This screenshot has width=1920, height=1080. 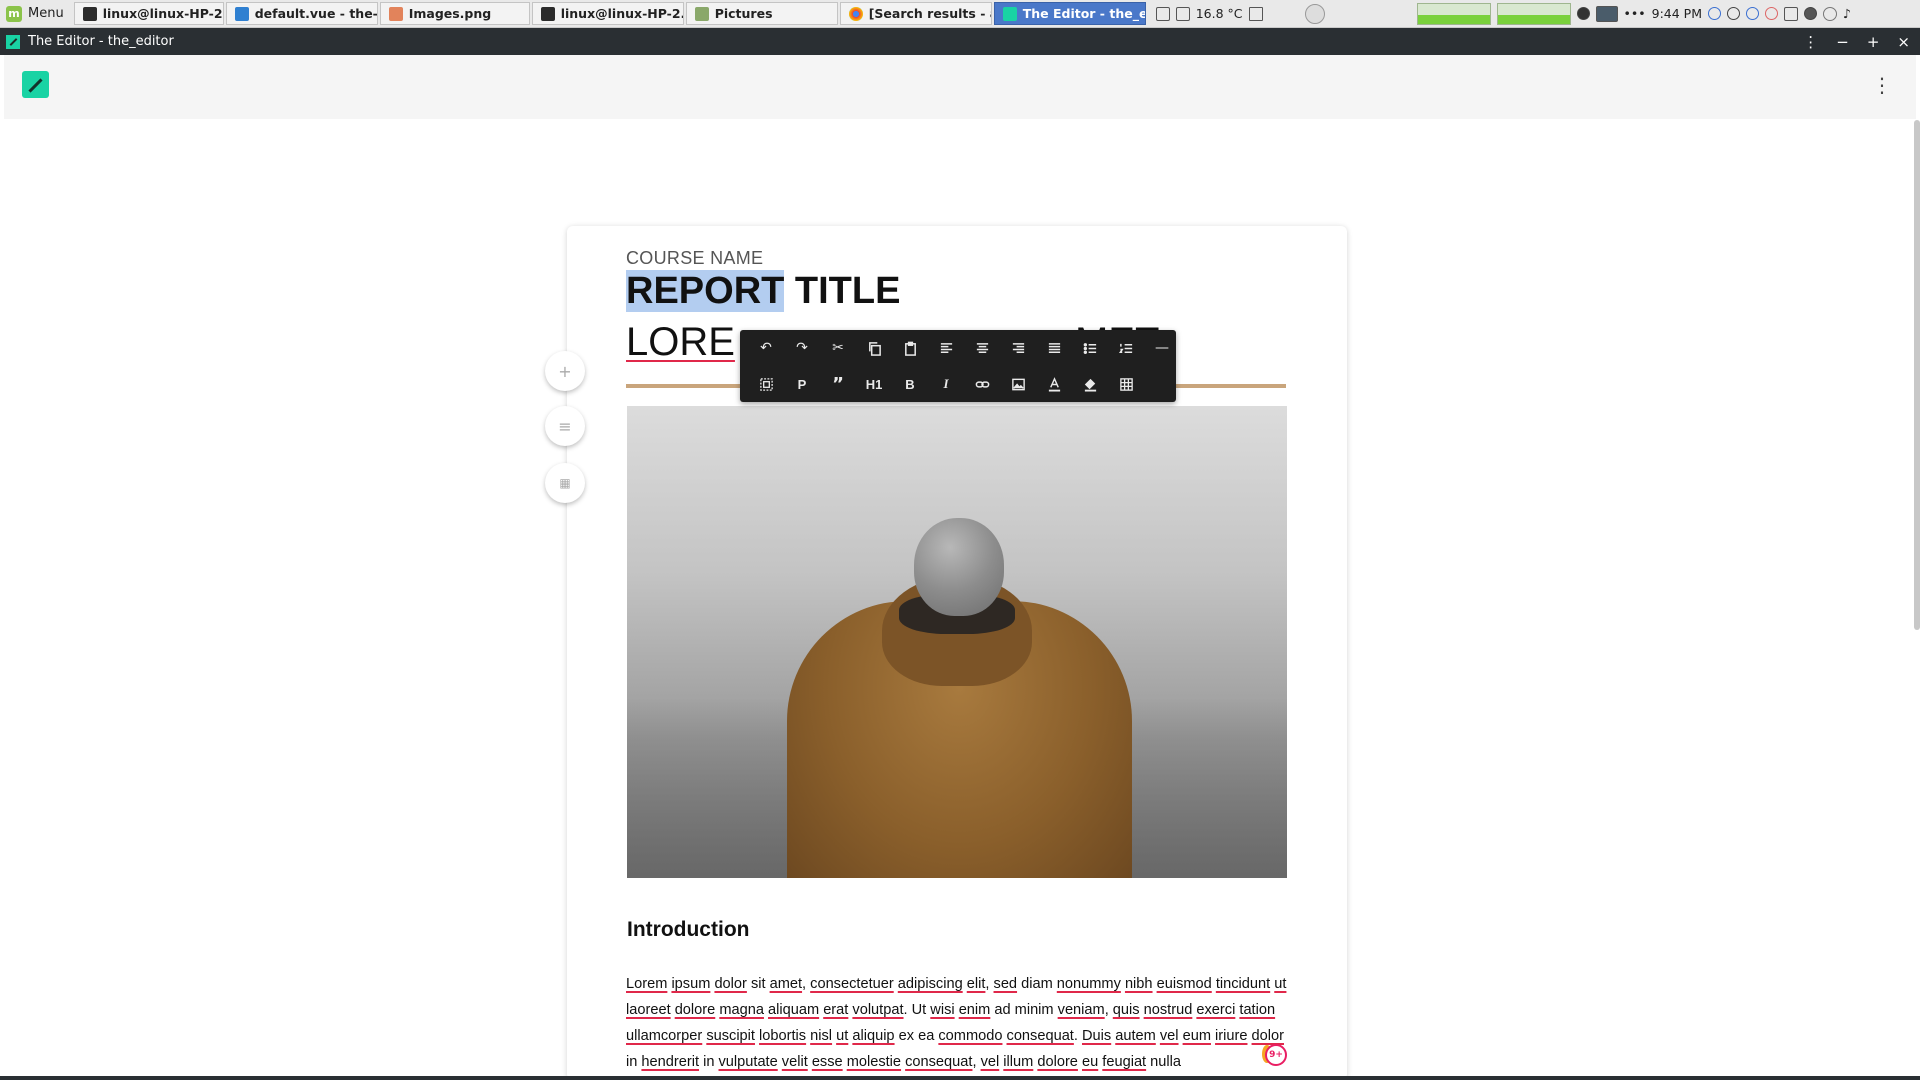 What do you see at coordinates (1583, 13) in the screenshot?
I see `update-icon` at bounding box center [1583, 13].